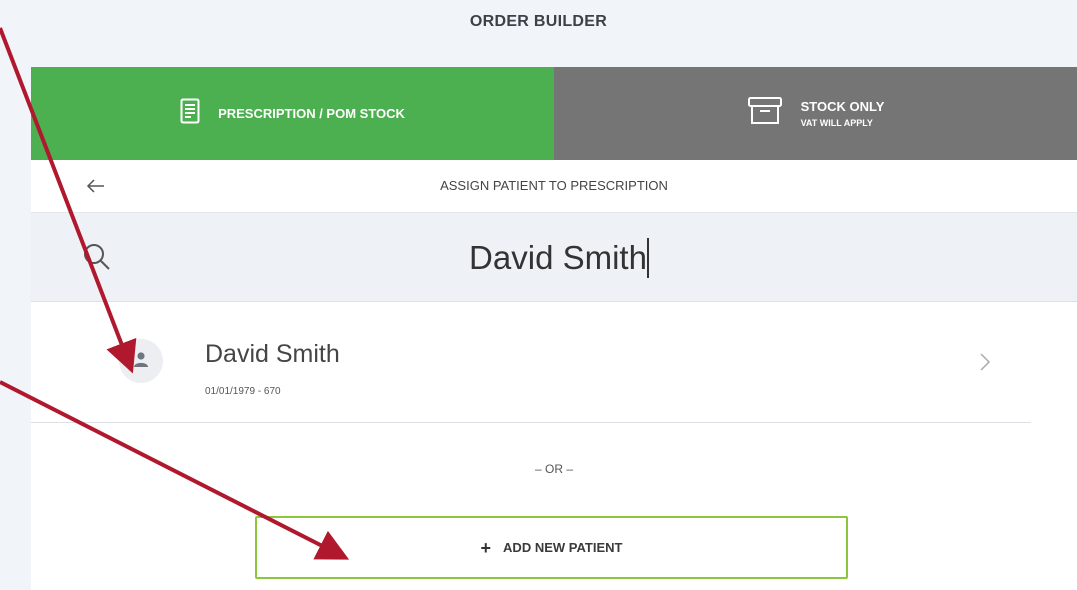  What do you see at coordinates (272, 354) in the screenshot?
I see `patient-name: David Smith` at bounding box center [272, 354].